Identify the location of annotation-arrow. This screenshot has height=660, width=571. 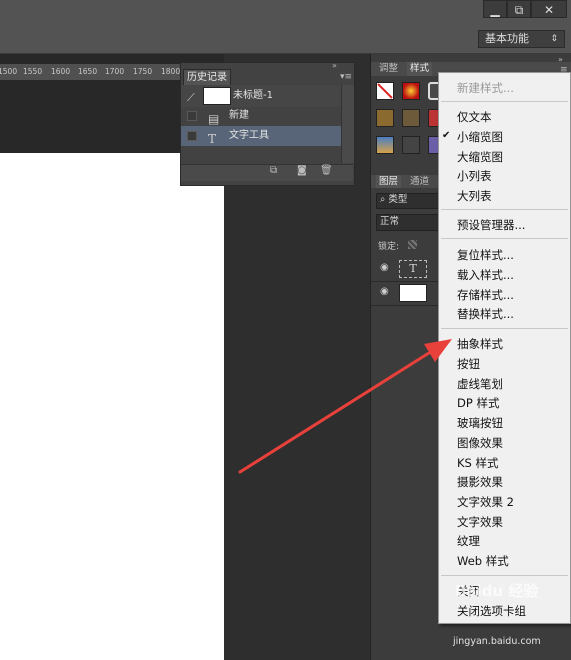
(345, 406).